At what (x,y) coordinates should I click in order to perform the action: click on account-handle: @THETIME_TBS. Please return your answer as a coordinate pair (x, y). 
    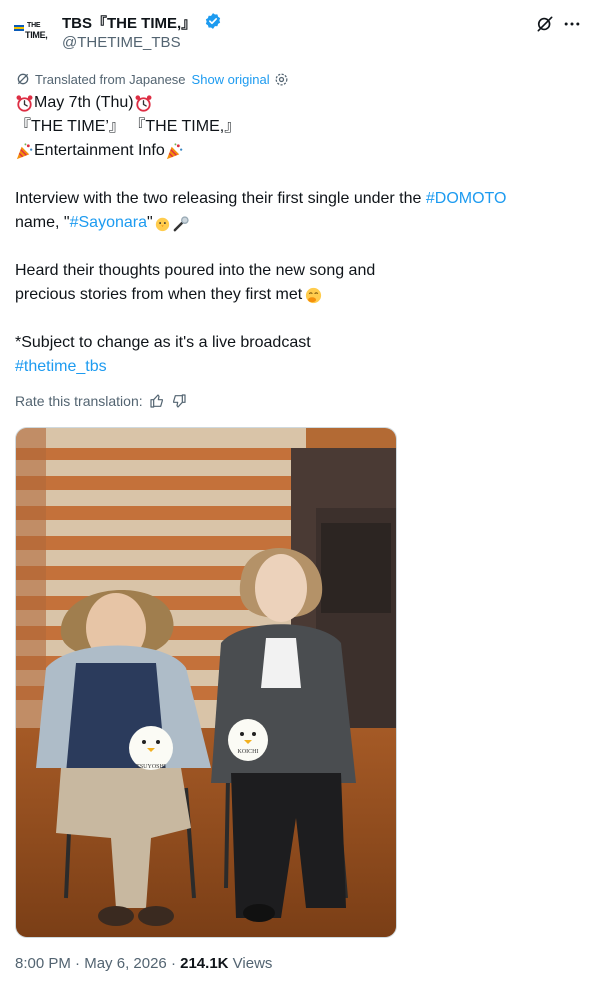
    Looking at the image, I should click on (121, 42).